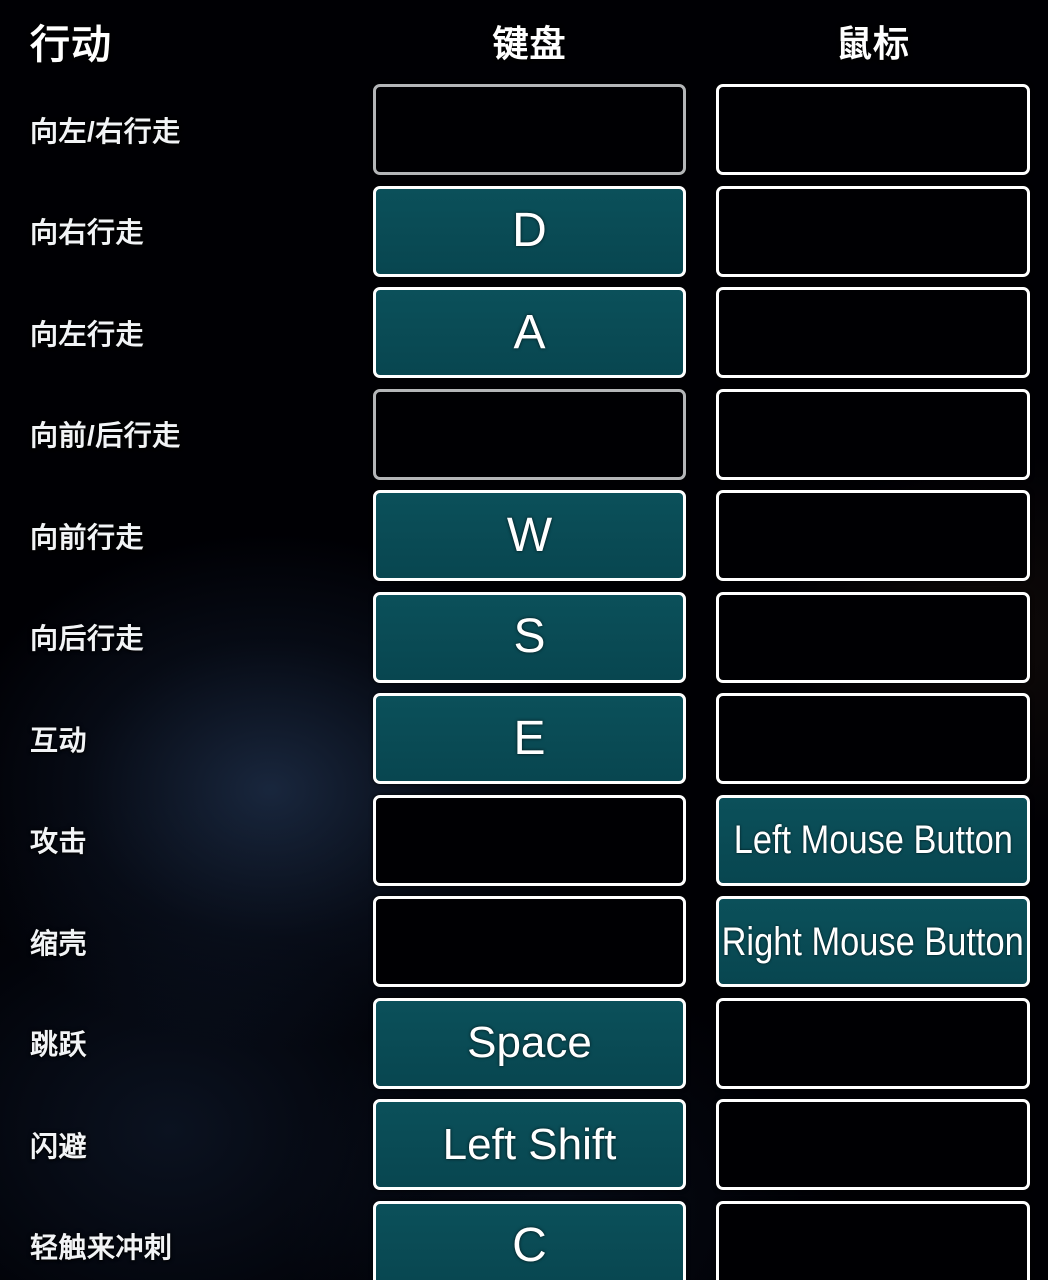 This screenshot has height=1280, width=1048. What do you see at coordinates (59, 943) in the screenshot?
I see `action-label: 缩壳` at bounding box center [59, 943].